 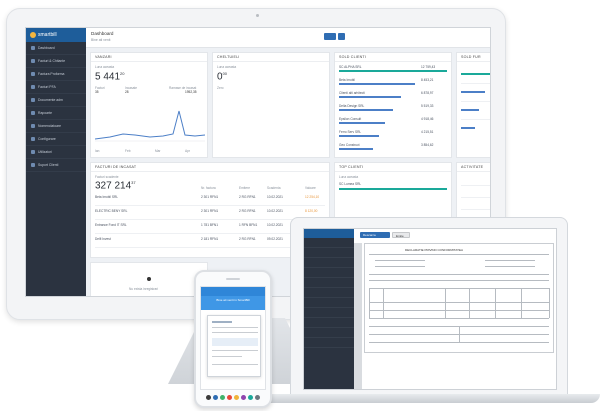 I want to click on sidebar-item: Rapoarte, so click(x=56, y=113).